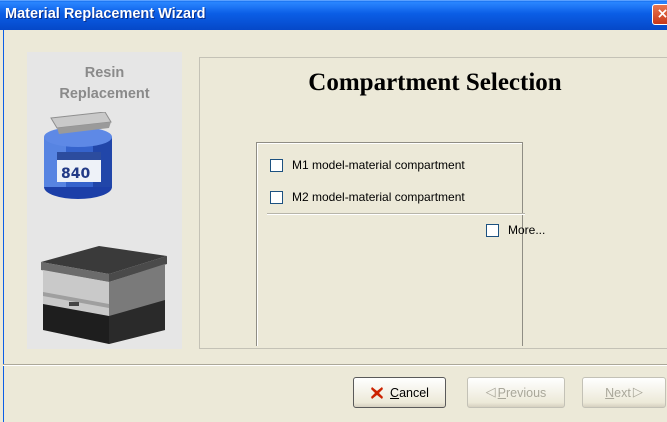  I want to click on cancel-x-icon, so click(377, 392).